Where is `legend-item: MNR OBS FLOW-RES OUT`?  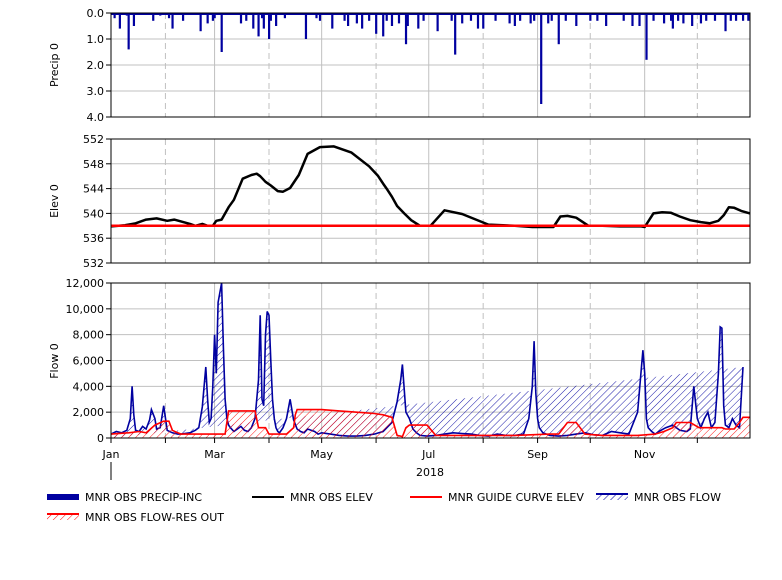 legend-item: MNR OBS FLOW-RES OUT is located at coordinates (135, 517).